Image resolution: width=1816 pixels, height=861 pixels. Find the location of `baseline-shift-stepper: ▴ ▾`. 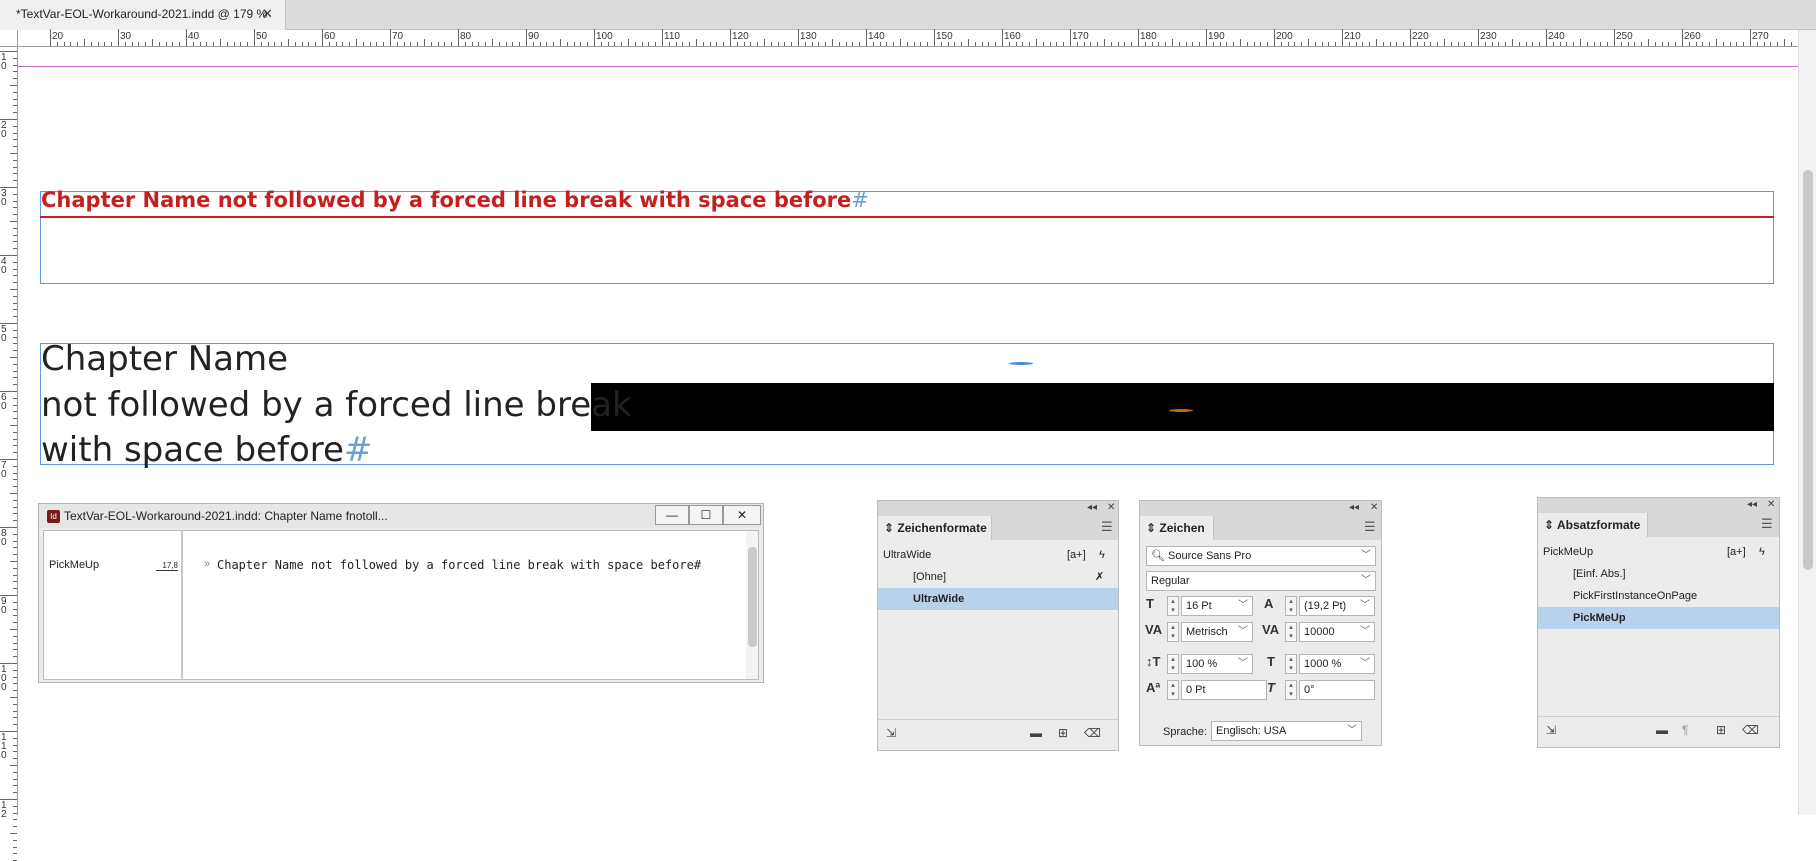

baseline-shift-stepper: ▴ ▾ is located at coordinates (1173, 690).